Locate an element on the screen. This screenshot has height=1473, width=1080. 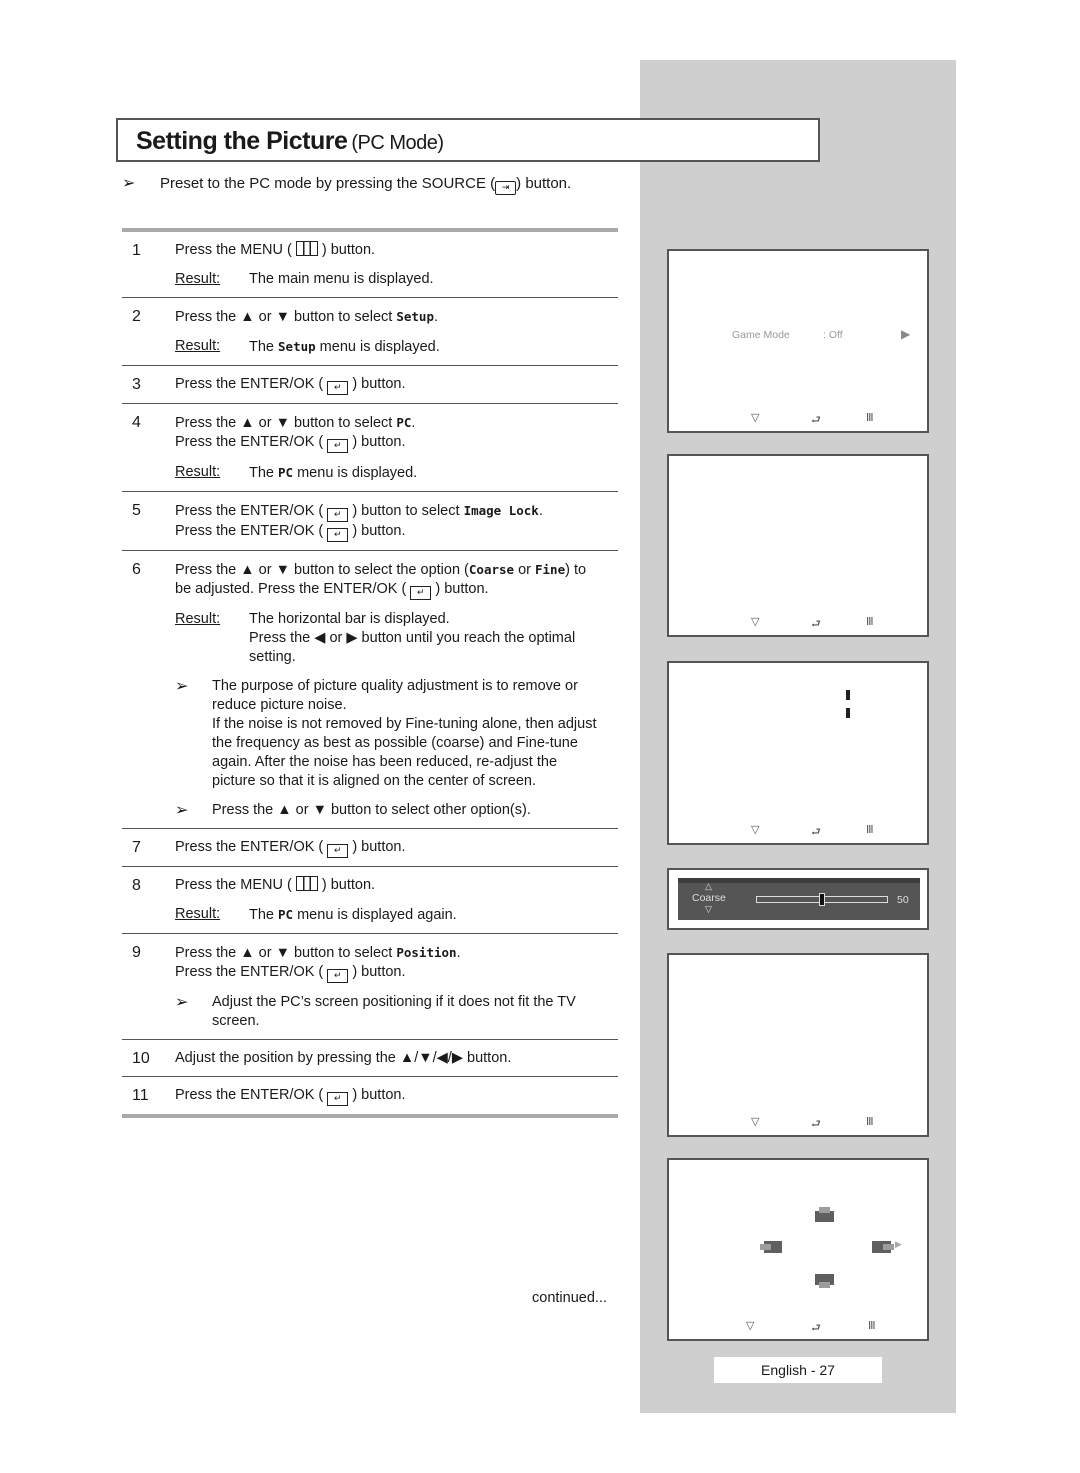
step-number: 7 is located at coordinates (136, 847).